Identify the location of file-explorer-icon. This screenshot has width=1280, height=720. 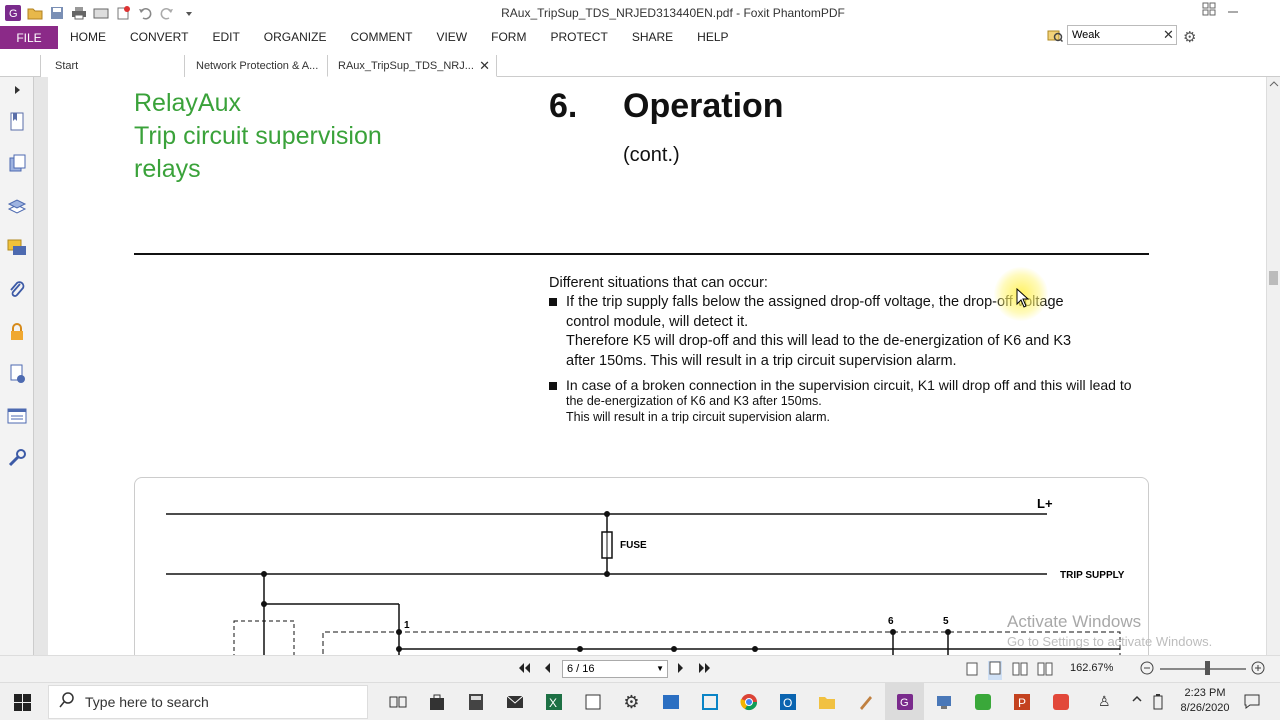
(826, 701).